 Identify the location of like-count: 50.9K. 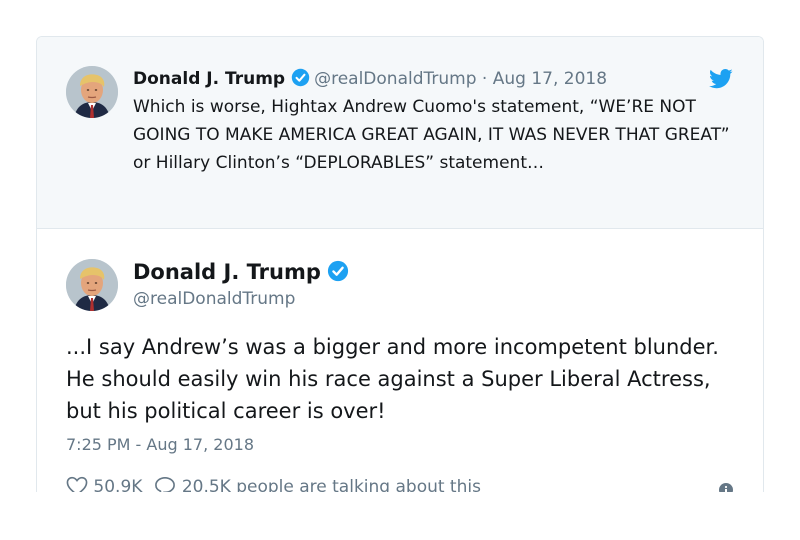
(117, 484).